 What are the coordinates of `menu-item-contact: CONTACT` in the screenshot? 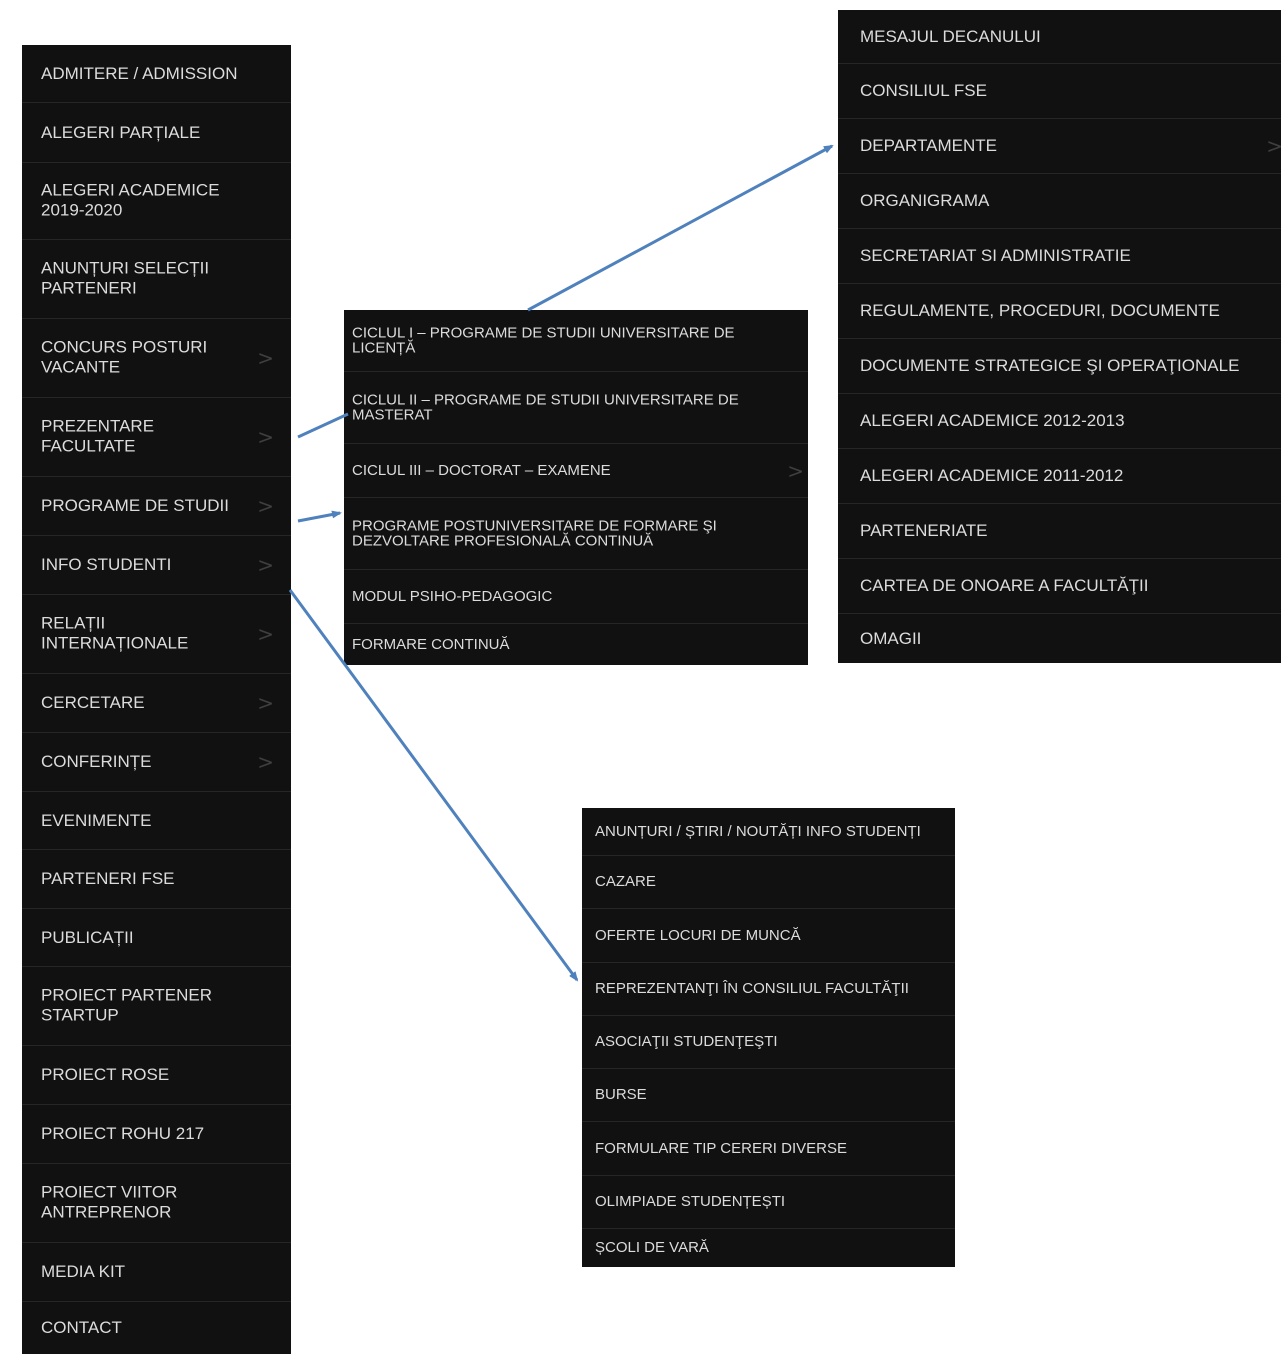 It's located at (156, 1328).